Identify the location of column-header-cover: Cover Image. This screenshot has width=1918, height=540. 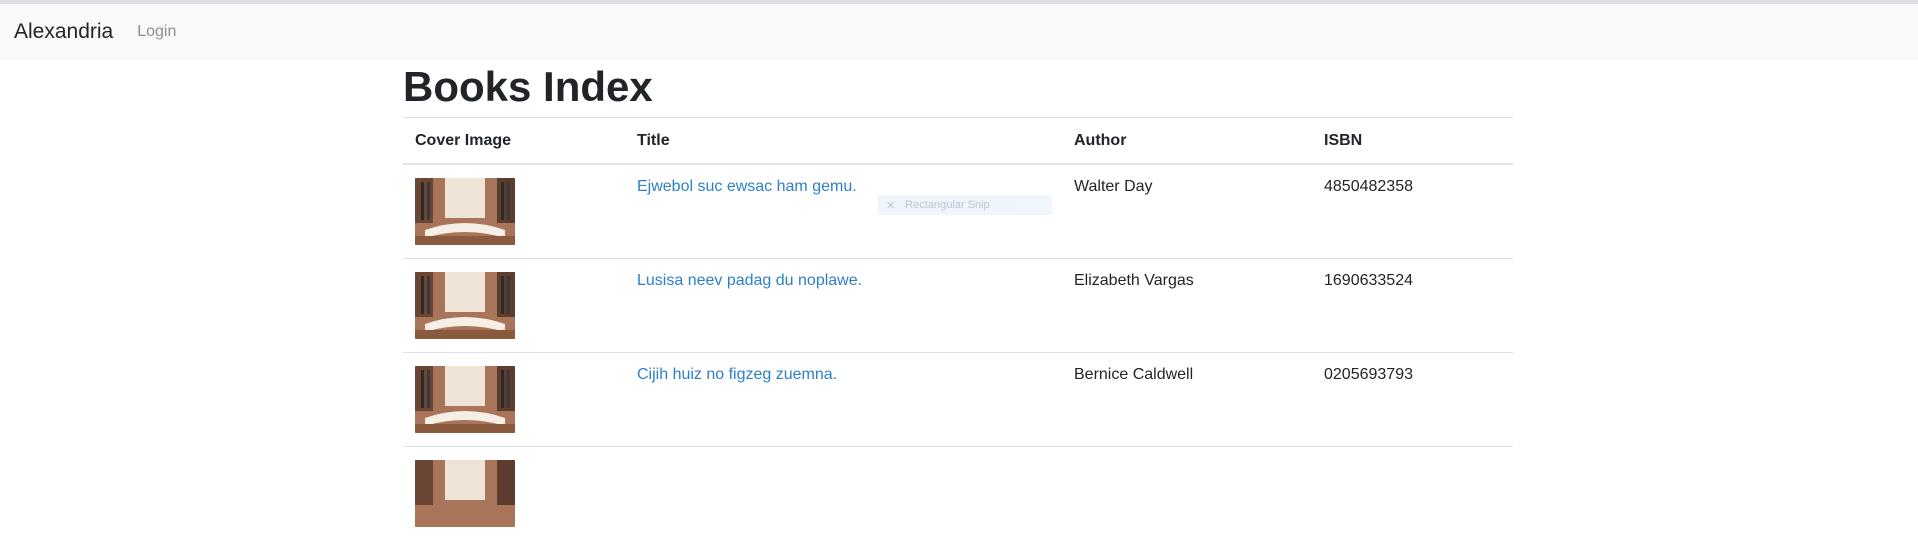
(514, 141).